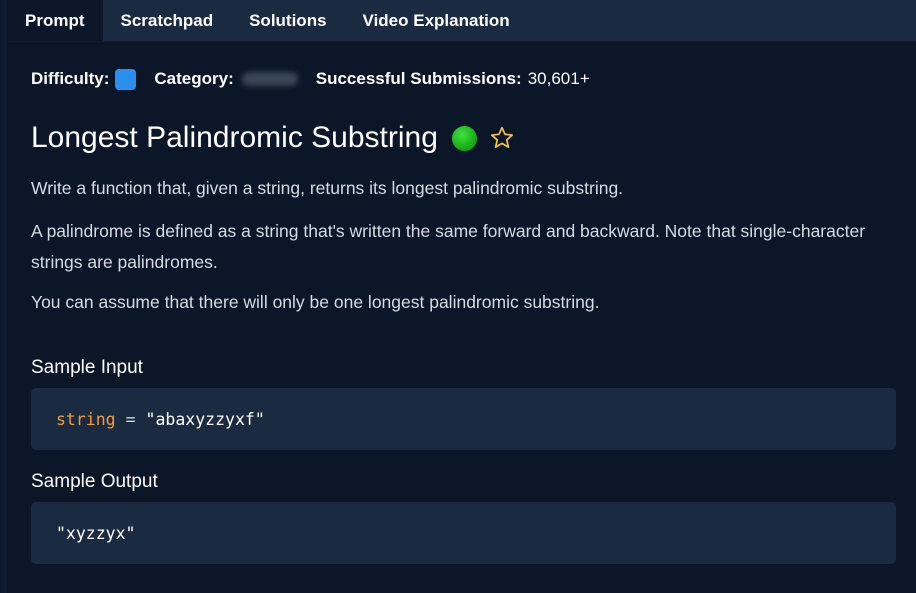 This screenshot has height=593, width=916. Describe the element at coordinates (463, 419) in the screenshot. I see `sample-input-code: string = "abaxyzzyxf"` at that location.